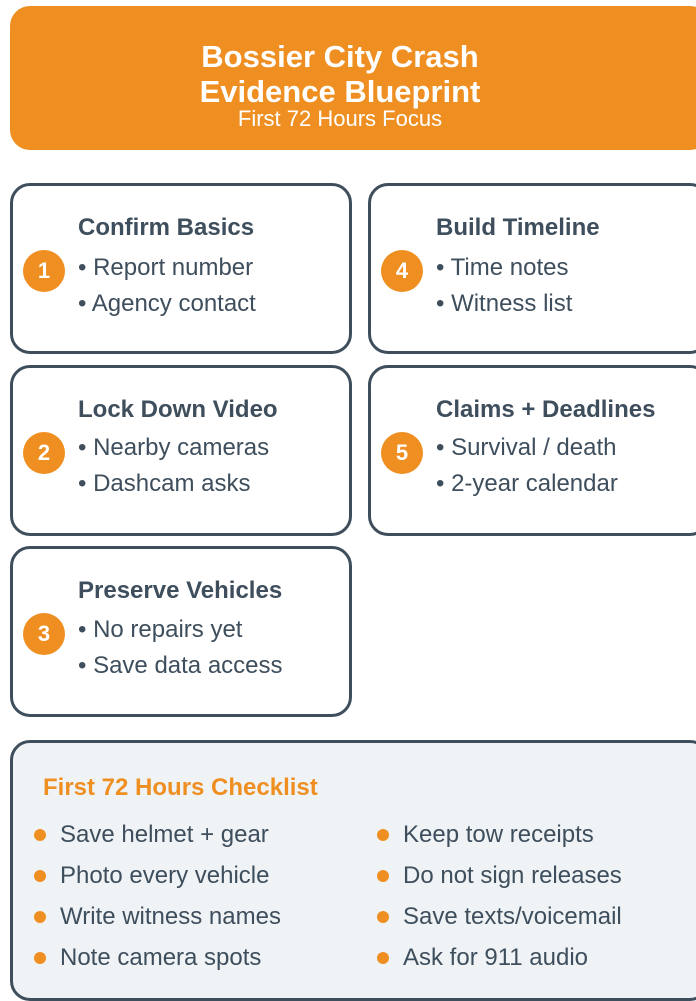 The width and height of the screenshot is (696, 1001). Describe the element at coordinates (167, 303) in the screenshot. I see `step-item: • Agency contact` at that location.